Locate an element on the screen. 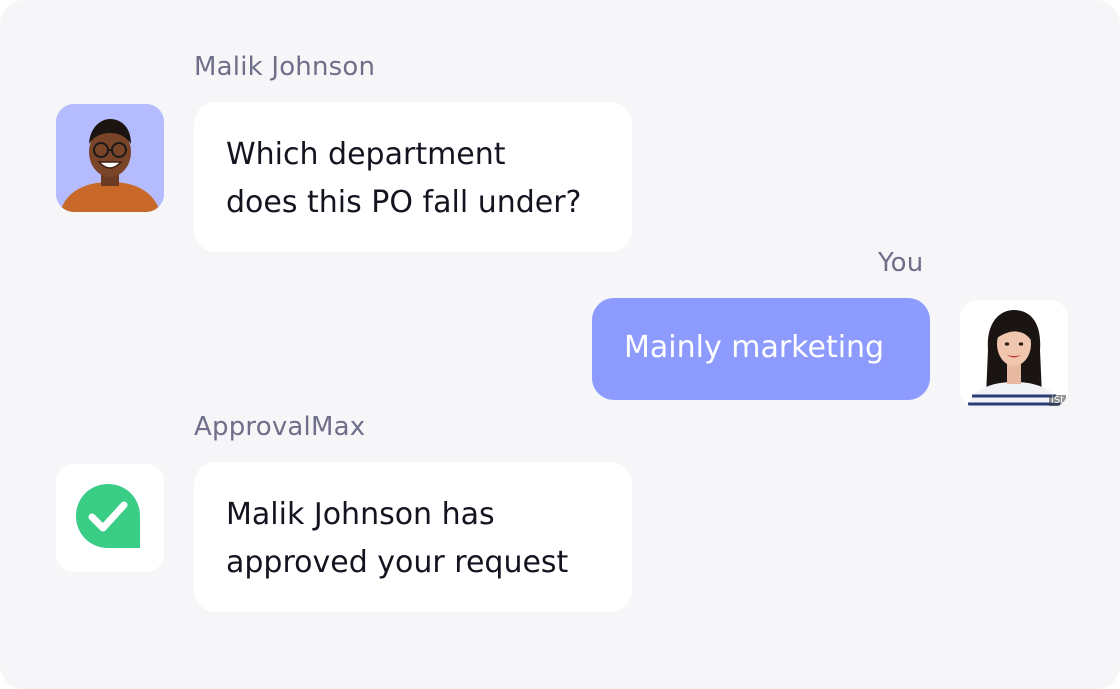 Image resolution: width=1120 pixels, height=689 pixels. sender-name-you: You is located at coordinates (901, 263).